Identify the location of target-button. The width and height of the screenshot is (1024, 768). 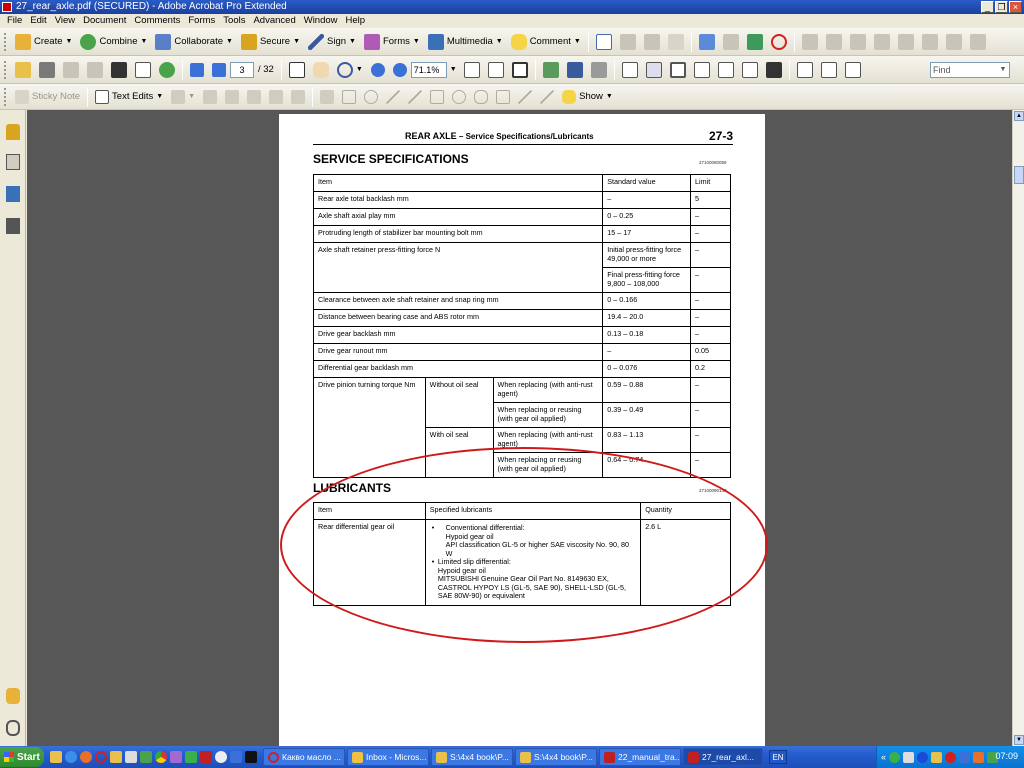
(779, 42).